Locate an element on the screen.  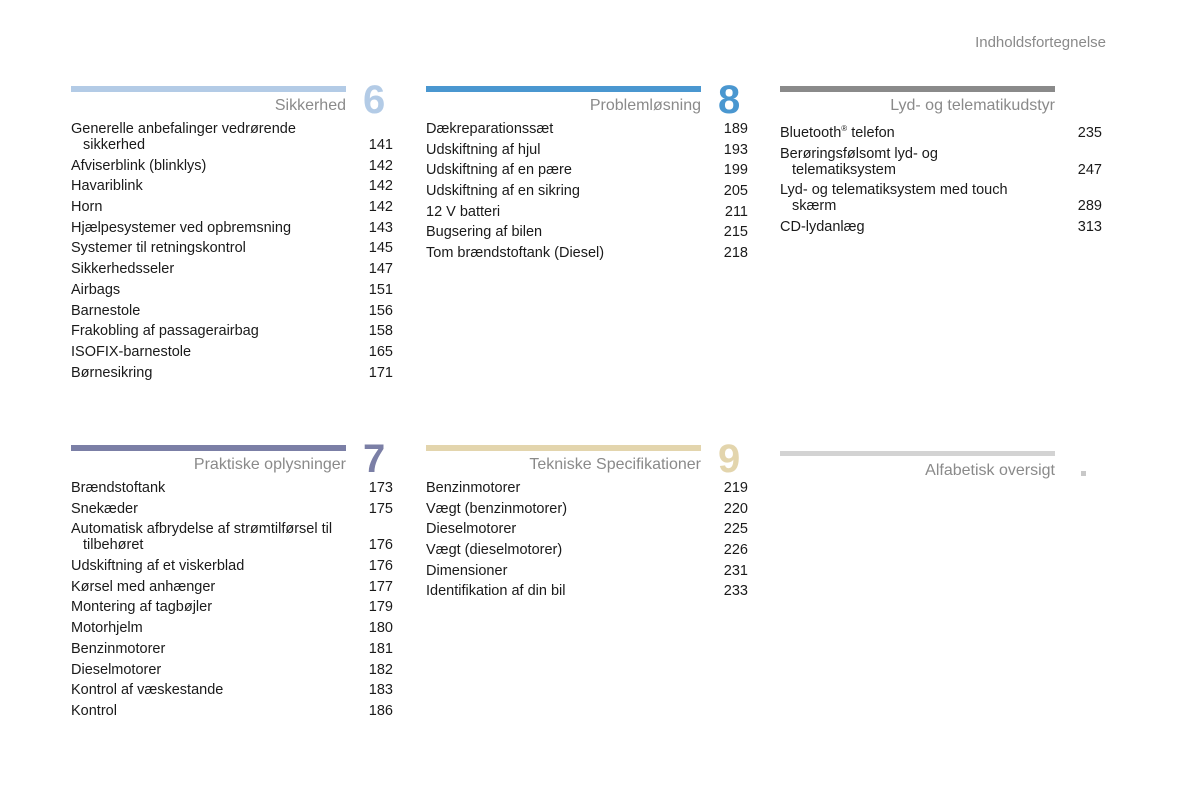
toc-entry-text: Barnestole is located at coordinates (106, 310).